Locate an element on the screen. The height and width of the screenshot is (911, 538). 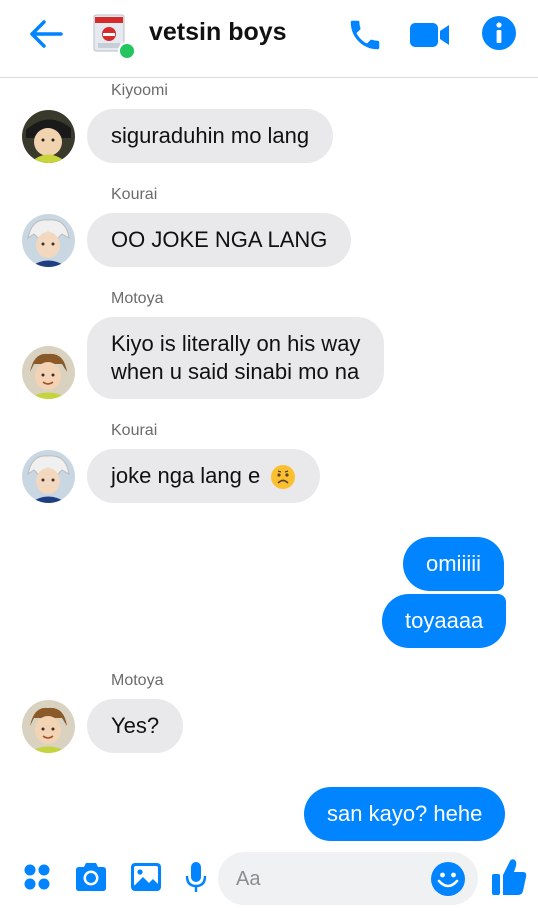
message-text: OO JOKE NGA LANG is located at coordinates (219, 239).